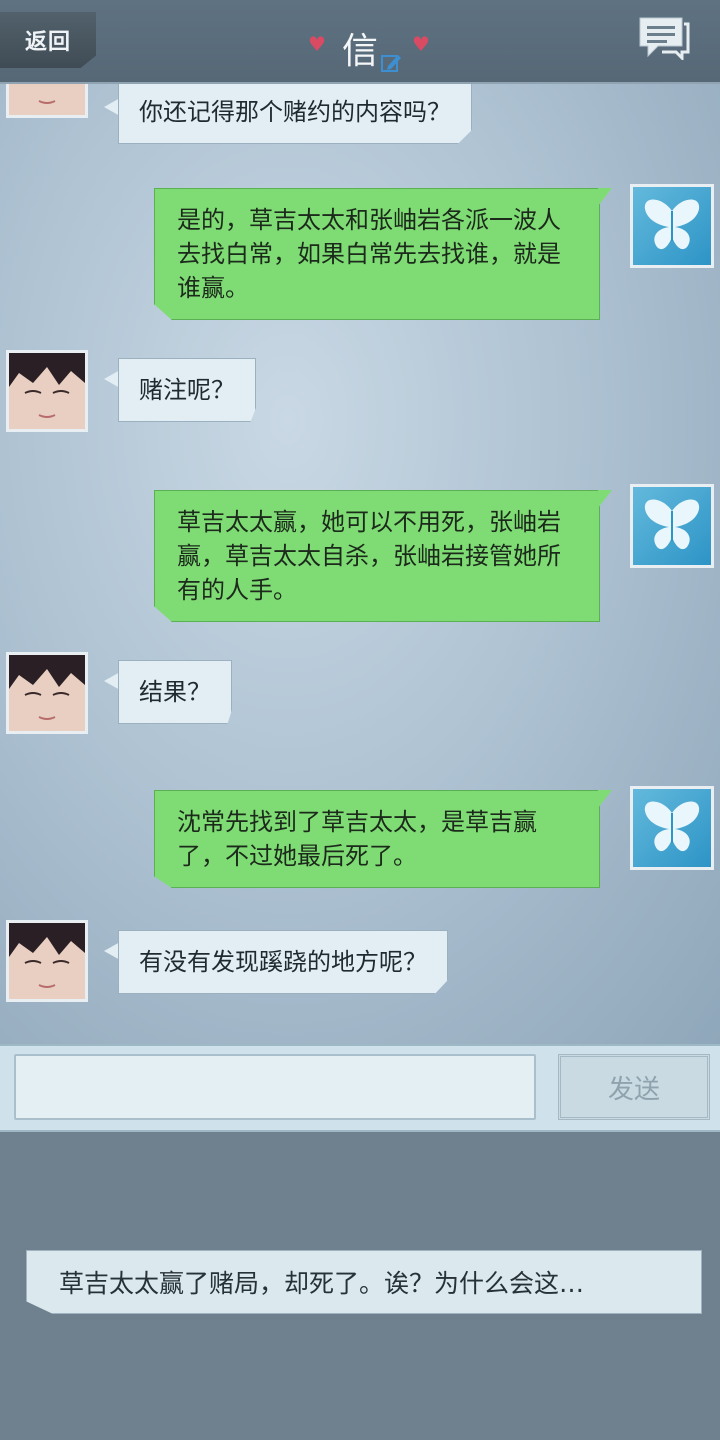 This screenshot has width=720, height=1440. I want to click on message-input-bar: 发送, so click(360, 1088).